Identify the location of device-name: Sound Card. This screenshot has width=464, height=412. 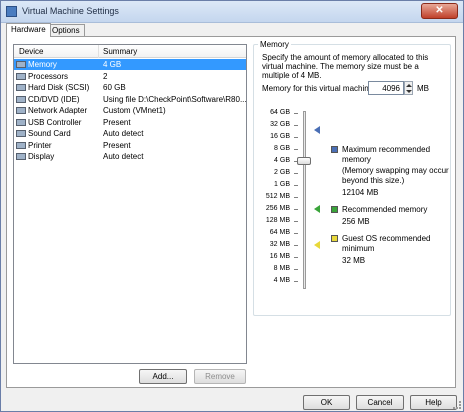
(49, 133).